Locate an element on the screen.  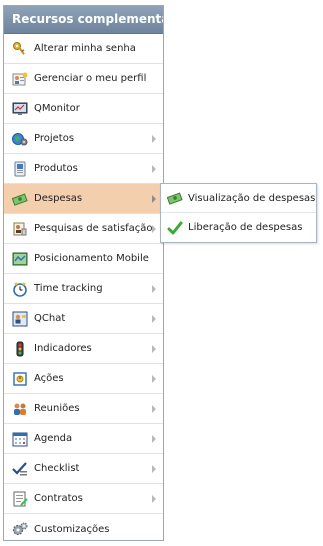
menu-item-qmonitor: QMonitor is located at coordinates (83, 109).